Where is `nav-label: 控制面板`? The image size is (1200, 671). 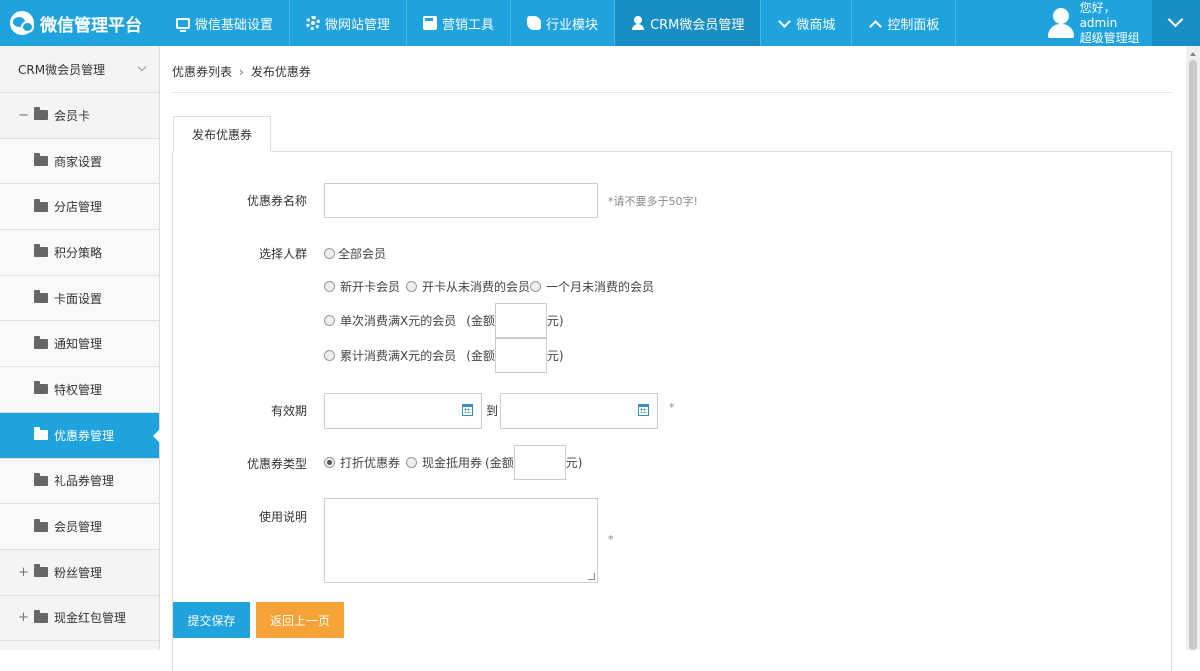 nav-label: 控制面板 is located at coordinates (913, 25).